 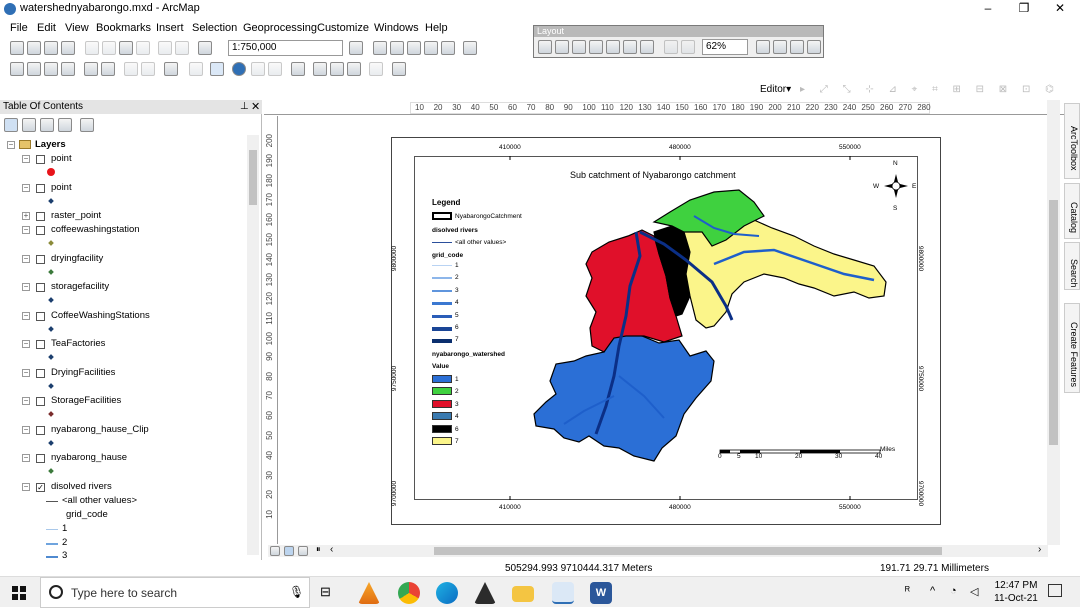 I want to click on toggle-draft-icon, so click(x=763, y=47).